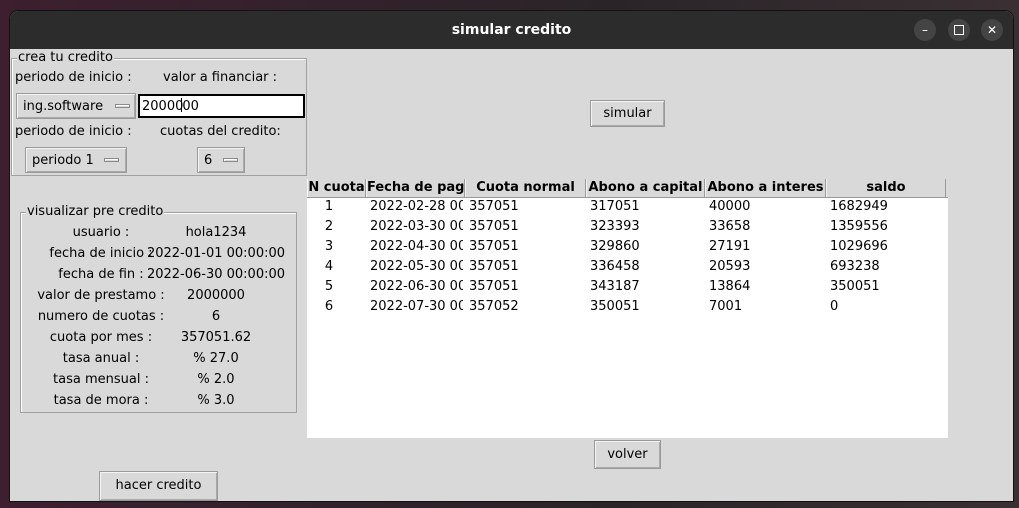 Image resolution: width=1019 pixels, height=508 pixels. I want to click on table-cell: 1682949, so click(859, 206).